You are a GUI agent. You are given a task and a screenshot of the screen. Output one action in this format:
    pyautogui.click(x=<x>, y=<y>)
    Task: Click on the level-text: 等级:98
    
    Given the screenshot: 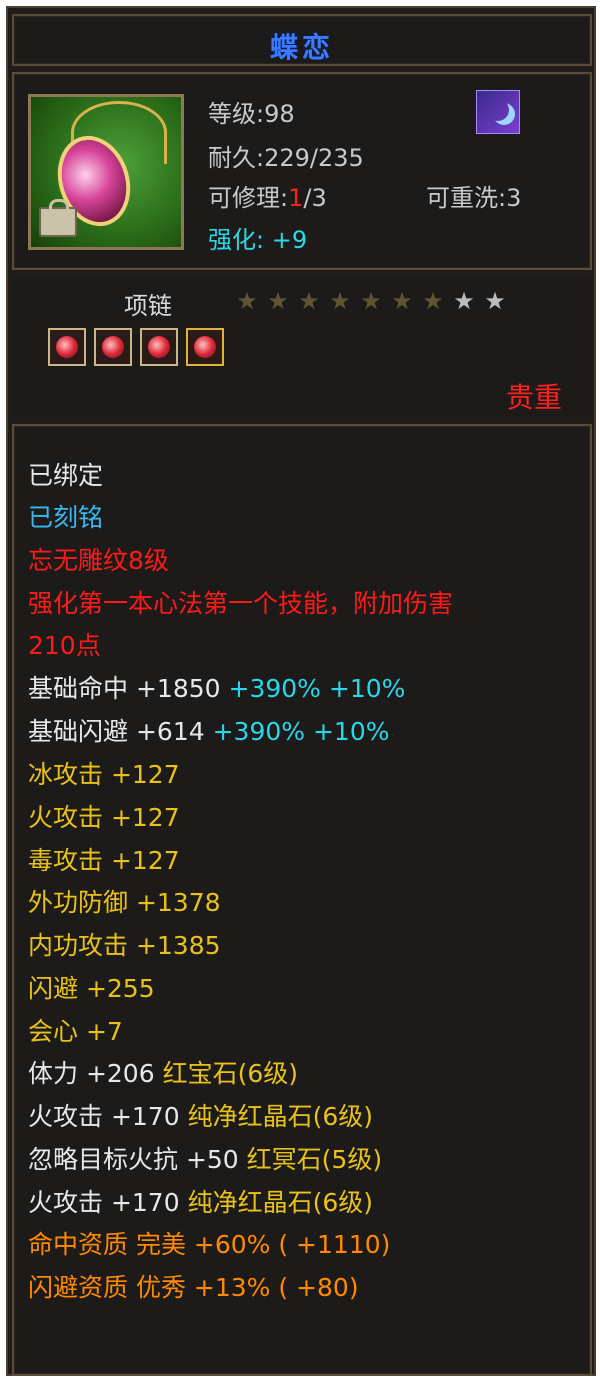 What is the action you would take?
    pyautogui.click(x=251, y=114)
    